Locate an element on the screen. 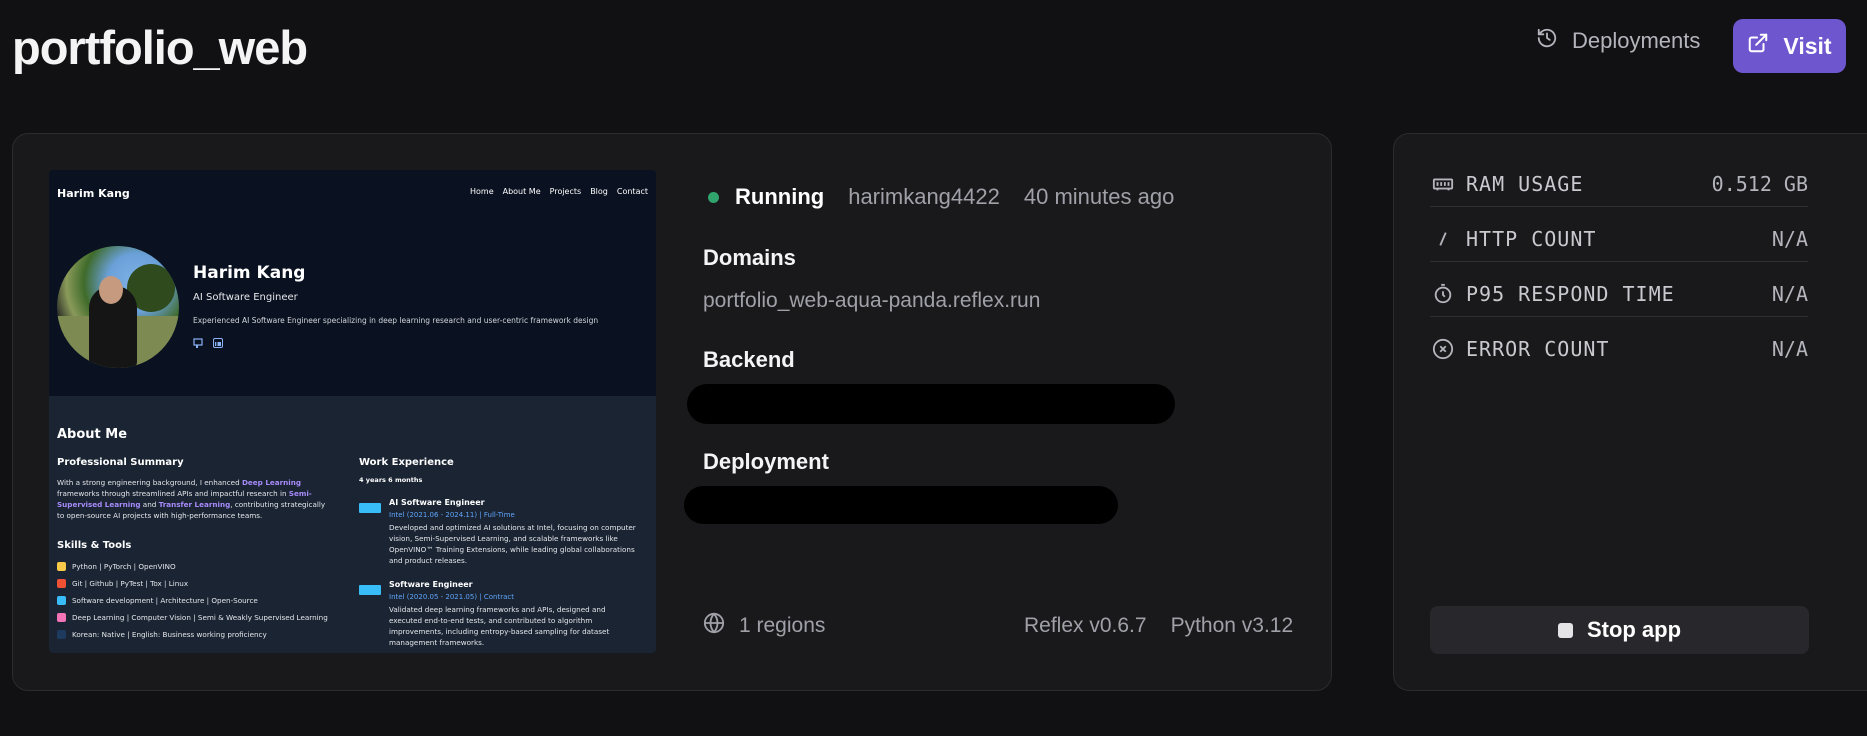  globe-icon is located at coordinates (714, 626).